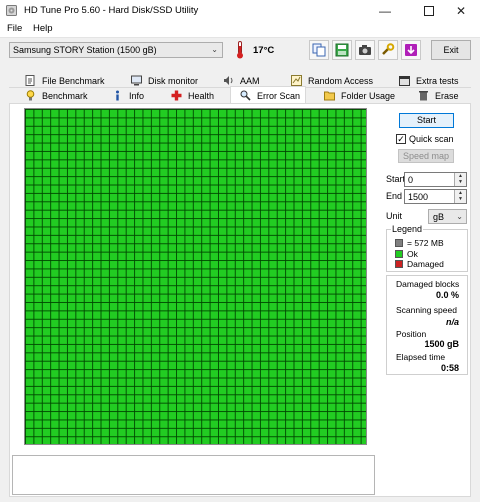 This screenshot has height=502, width=480. Describe the element at coordinates (396, 179) in the screenshot. I see `start-label: Start` at that location.